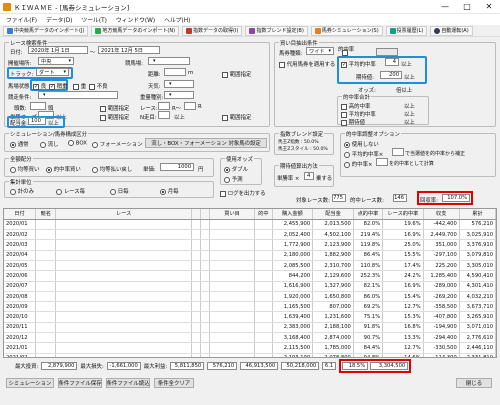 This screenshot has height=405, width=500. I want to click on column-header: 的中, so click(263, 214).